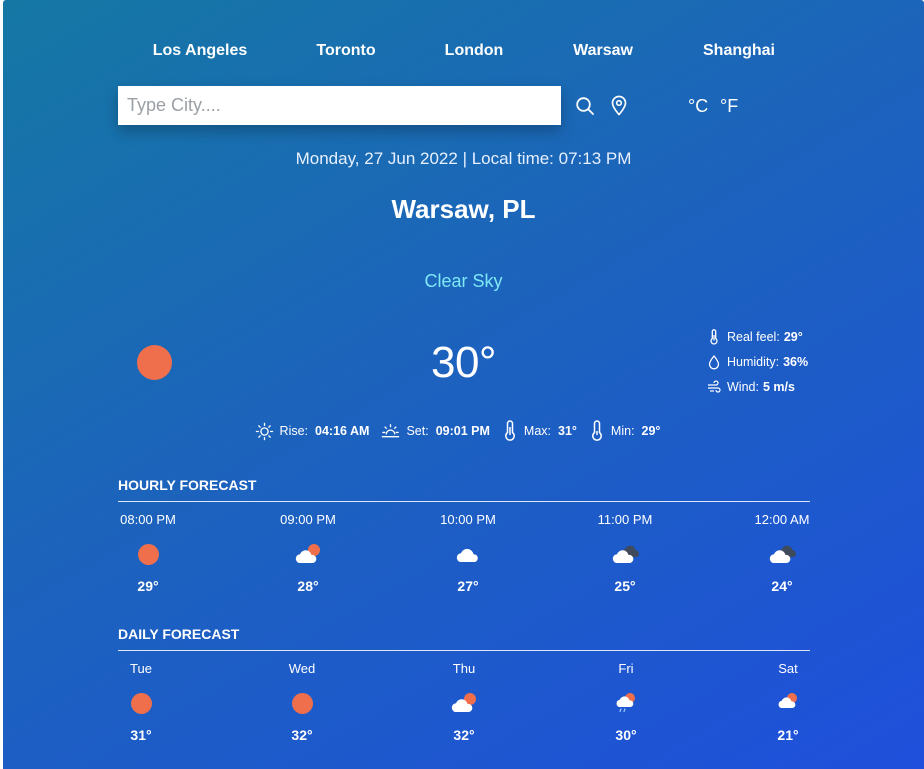  Describe the element at coordinates (468, 586) in the screenshot. I see `forecast-temp: 27°` at that location.